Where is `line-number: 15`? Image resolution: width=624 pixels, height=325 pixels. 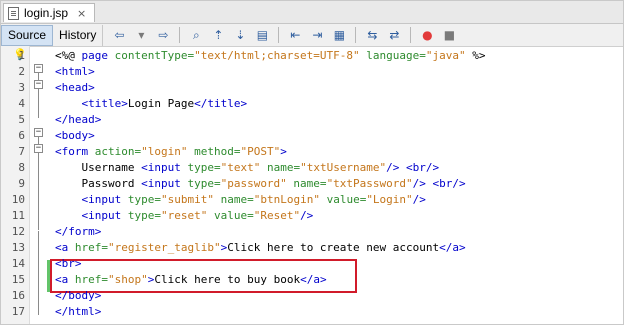
line-number: 15 is located at coordinates (18, 279).